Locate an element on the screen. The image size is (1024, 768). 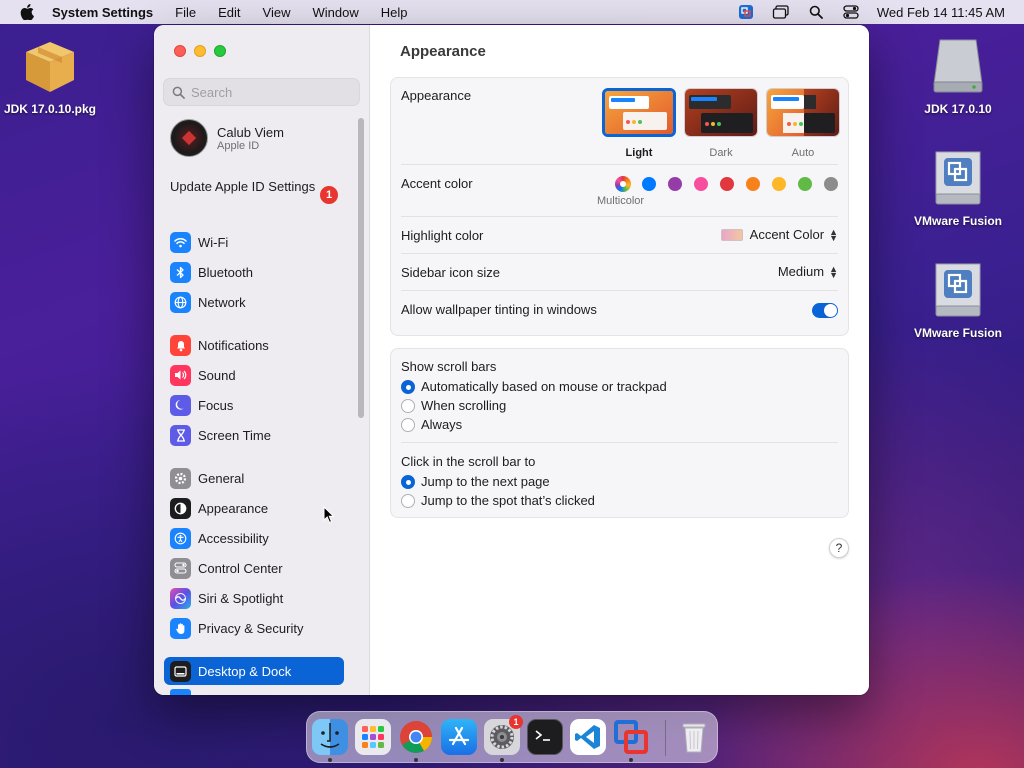
sidebar-item-notifications: Notifications is located at coordinates (254, 345).